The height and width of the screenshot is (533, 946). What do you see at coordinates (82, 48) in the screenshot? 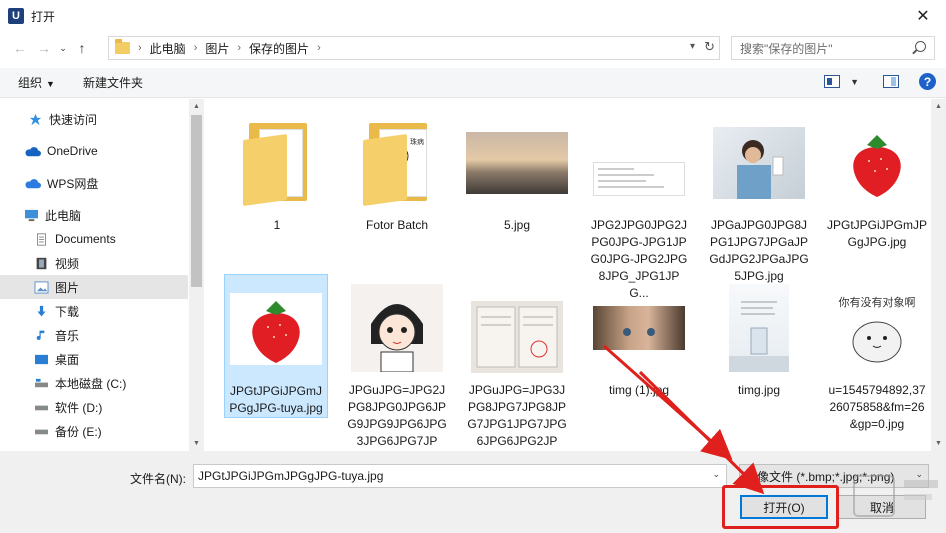
I see `arrow-up-icon: ↑` at bounding box center [82, 48].